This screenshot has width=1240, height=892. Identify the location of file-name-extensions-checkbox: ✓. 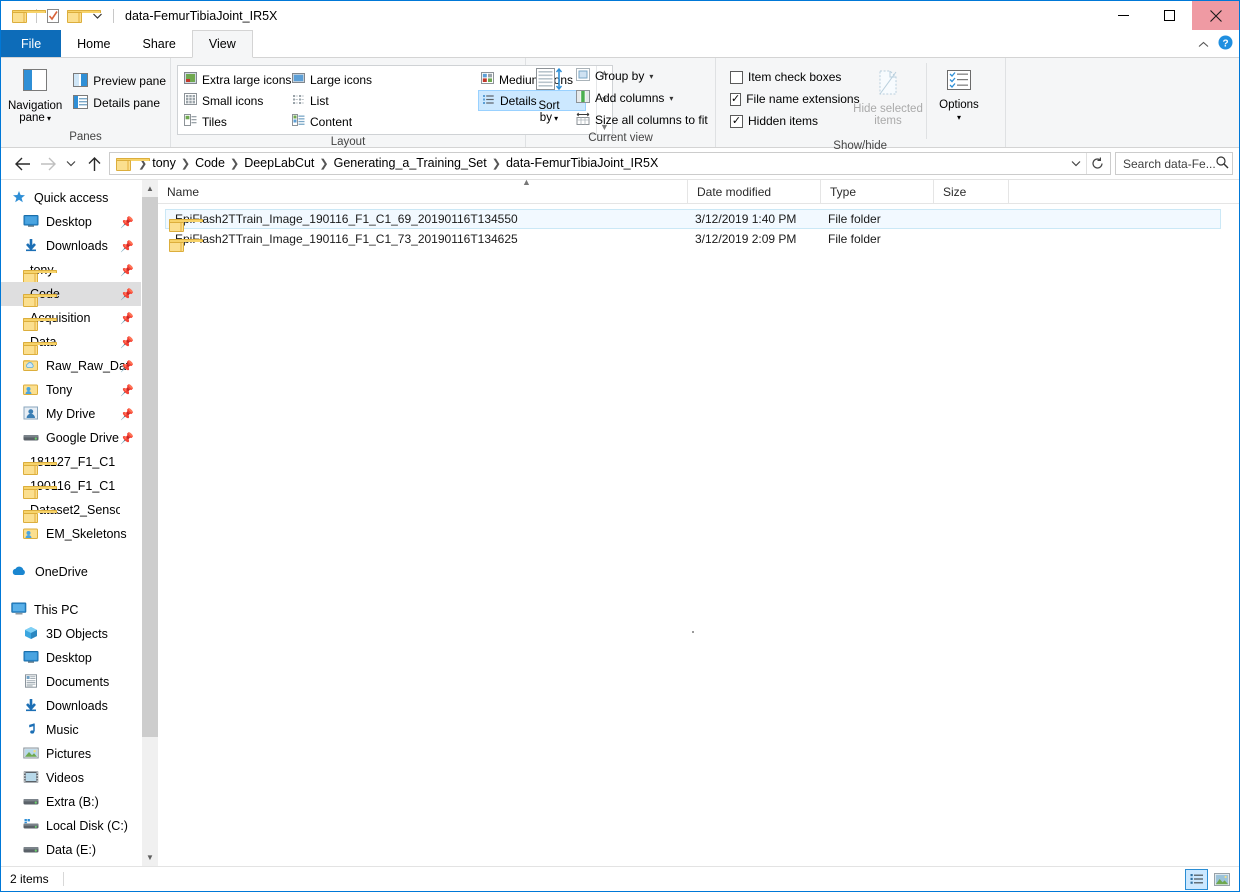
(736, 99).